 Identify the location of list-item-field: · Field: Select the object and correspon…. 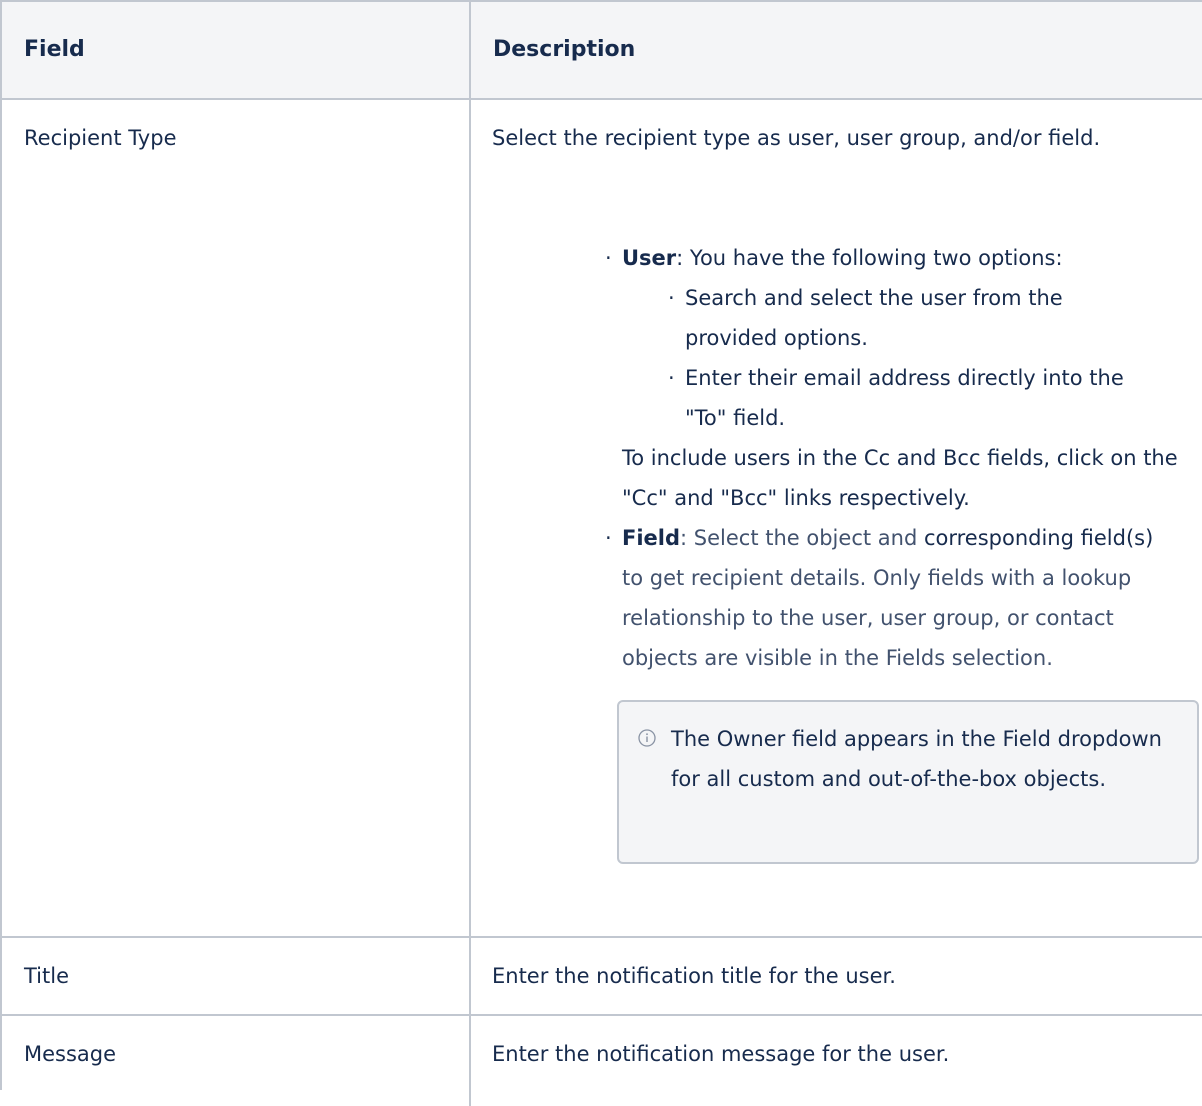
(885, 598).